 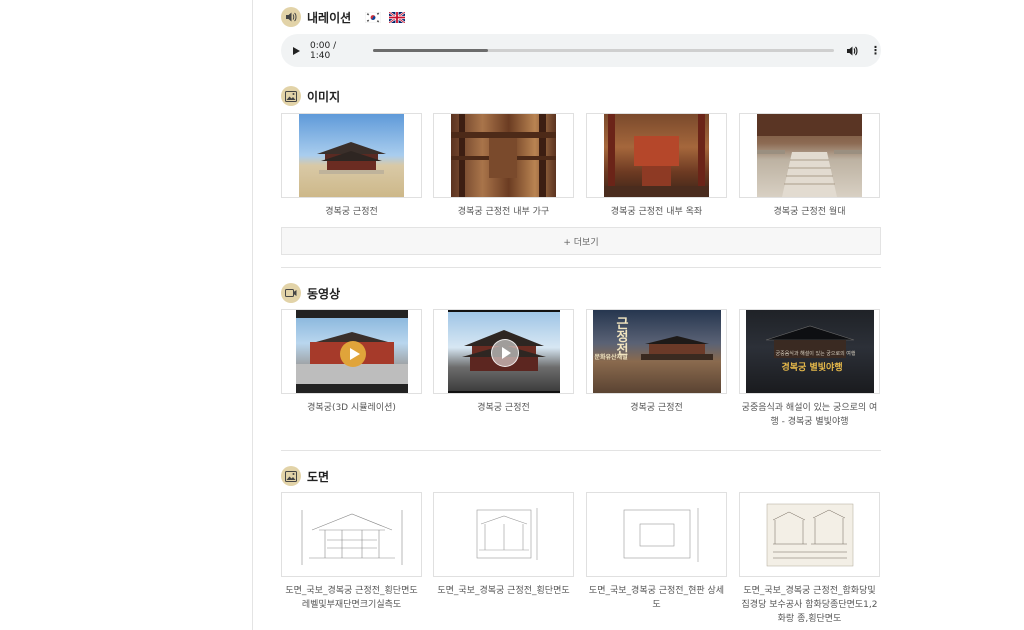 What do you see at coordinates (611, 357) in the screenshot?
I see `video-overlay-side: 문화유산채널` at bounding box center [611, 357].